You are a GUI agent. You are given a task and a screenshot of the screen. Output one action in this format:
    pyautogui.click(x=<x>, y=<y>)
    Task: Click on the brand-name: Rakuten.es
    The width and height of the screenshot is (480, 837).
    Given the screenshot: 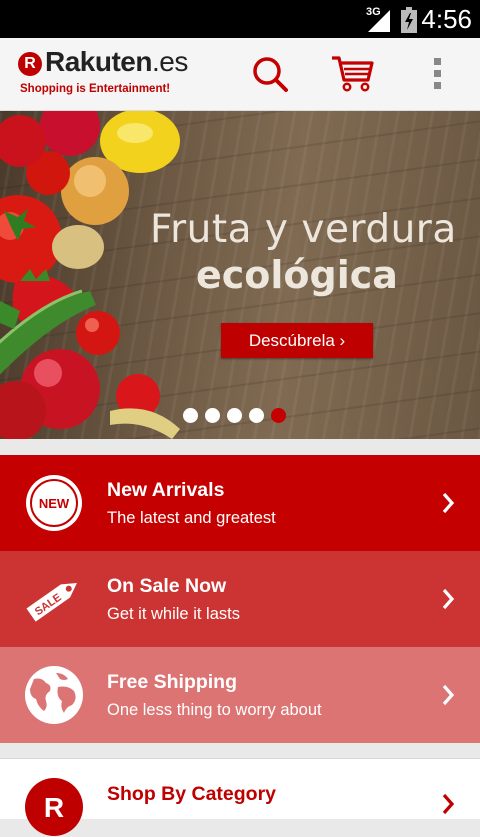 What is the action you would take?
    pyautogui.click(x=116, y=61)
    